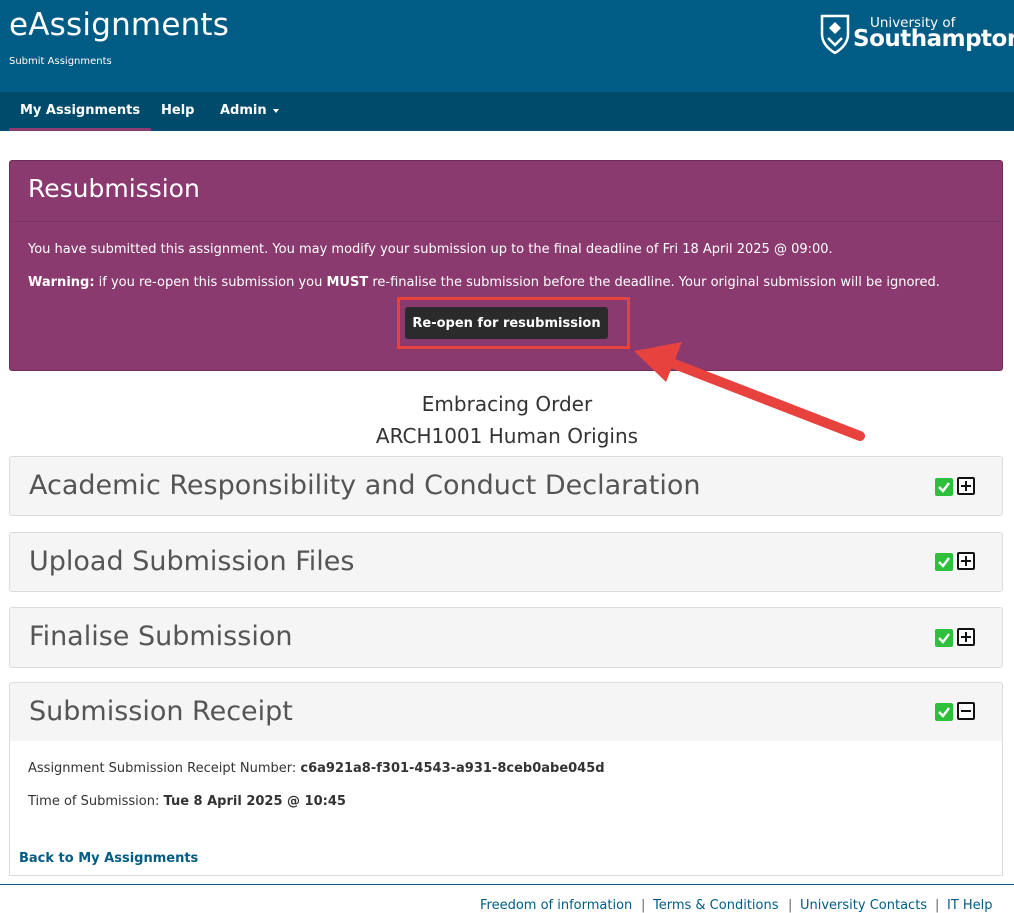  Describe the element at coordinates (506, 221) in the screenshot. I see `resubmission-divider` at that location.